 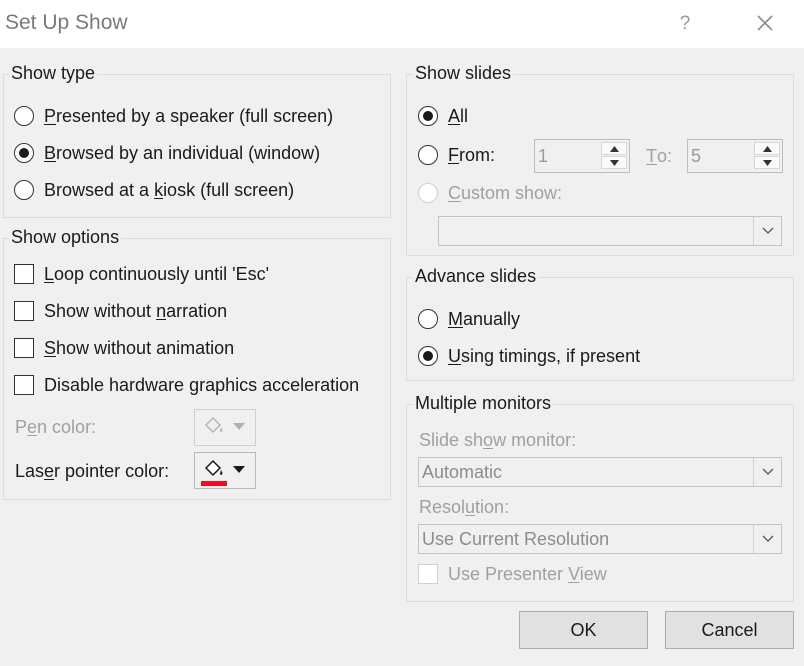 I want to click on pen-color-button, so click(x=225, y=427).